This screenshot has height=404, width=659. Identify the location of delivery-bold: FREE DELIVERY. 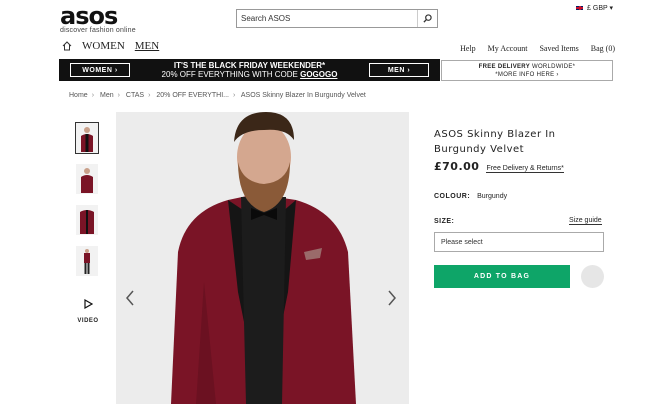
(504, 67).